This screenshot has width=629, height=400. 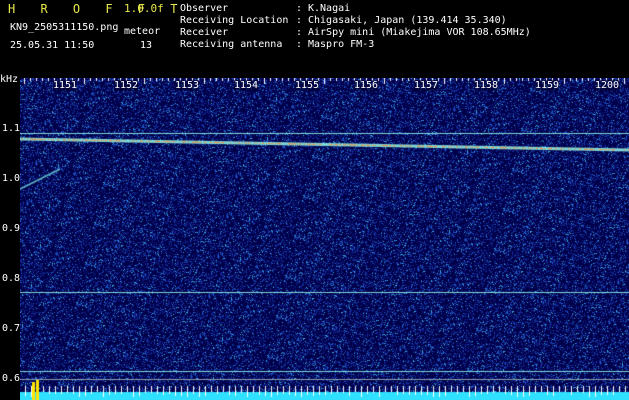 I want to click on info-key: Receiving Location, so click(x=234, y=20).